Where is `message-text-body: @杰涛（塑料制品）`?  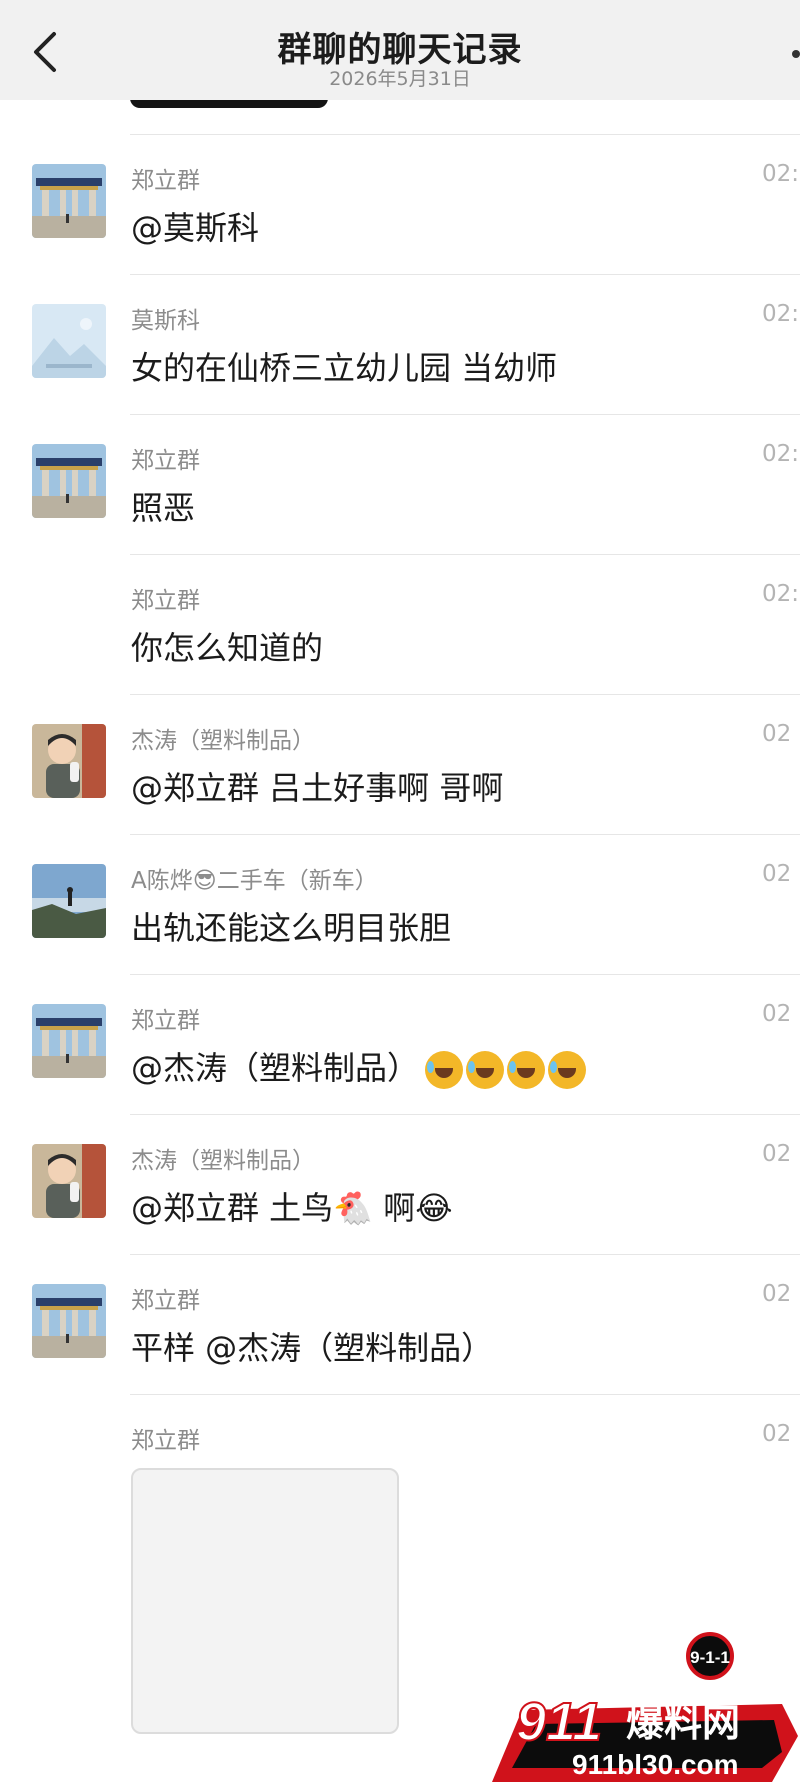
message-text-body: @杰涛（塑料制品） is located at coordinates (275, 1068).